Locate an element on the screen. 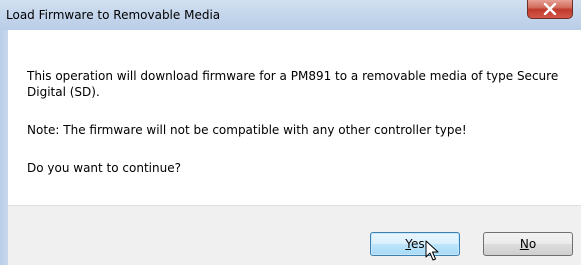 This screenshot has height=265, width=581. mouse-pointer-icon is located at coordinates (432, 250).